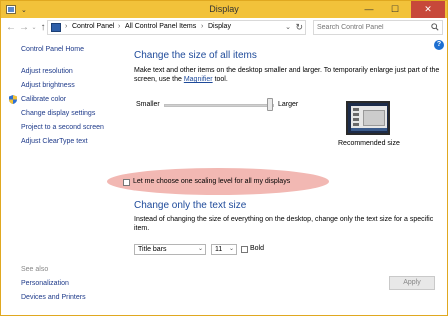 This screenshot has width=448, height=316. I want to click on sidebar-item-adjust-cleartype: Adjust ClearType text, so click(54, 141).